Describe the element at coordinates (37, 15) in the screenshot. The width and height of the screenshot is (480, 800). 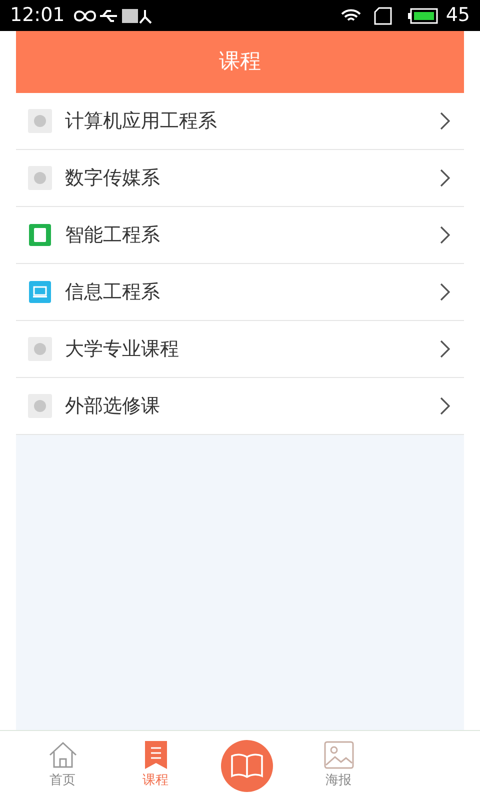
I see `clock: 12:01` at that location.